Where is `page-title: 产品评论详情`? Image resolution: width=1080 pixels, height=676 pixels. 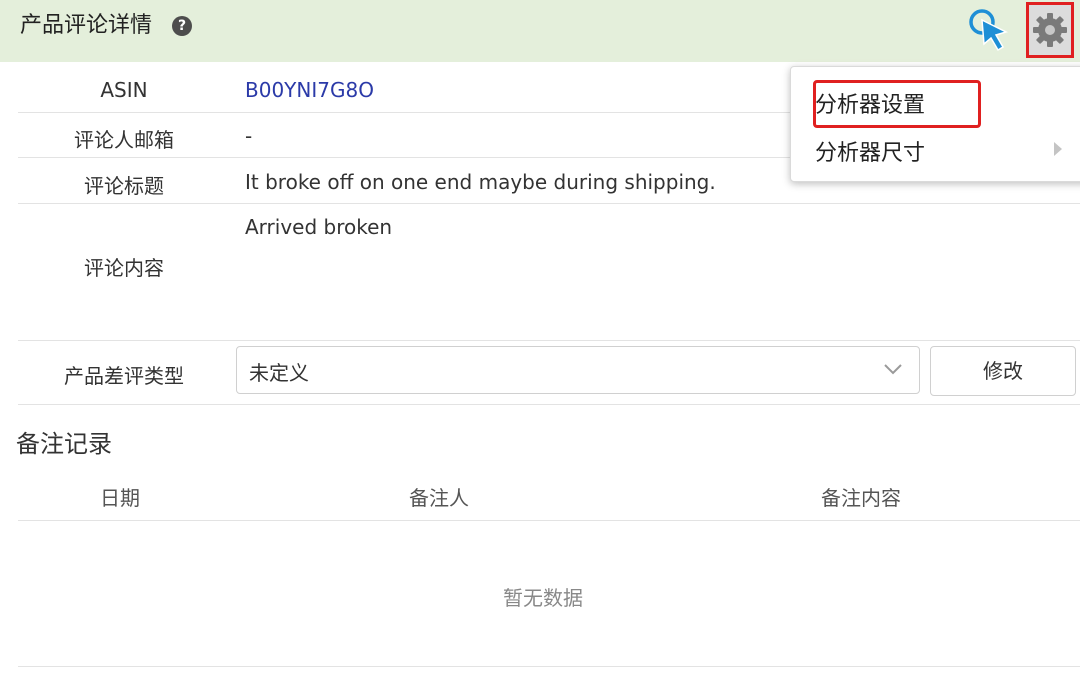 page-title: 产品评论详情 is located at coordinates (86, 25).